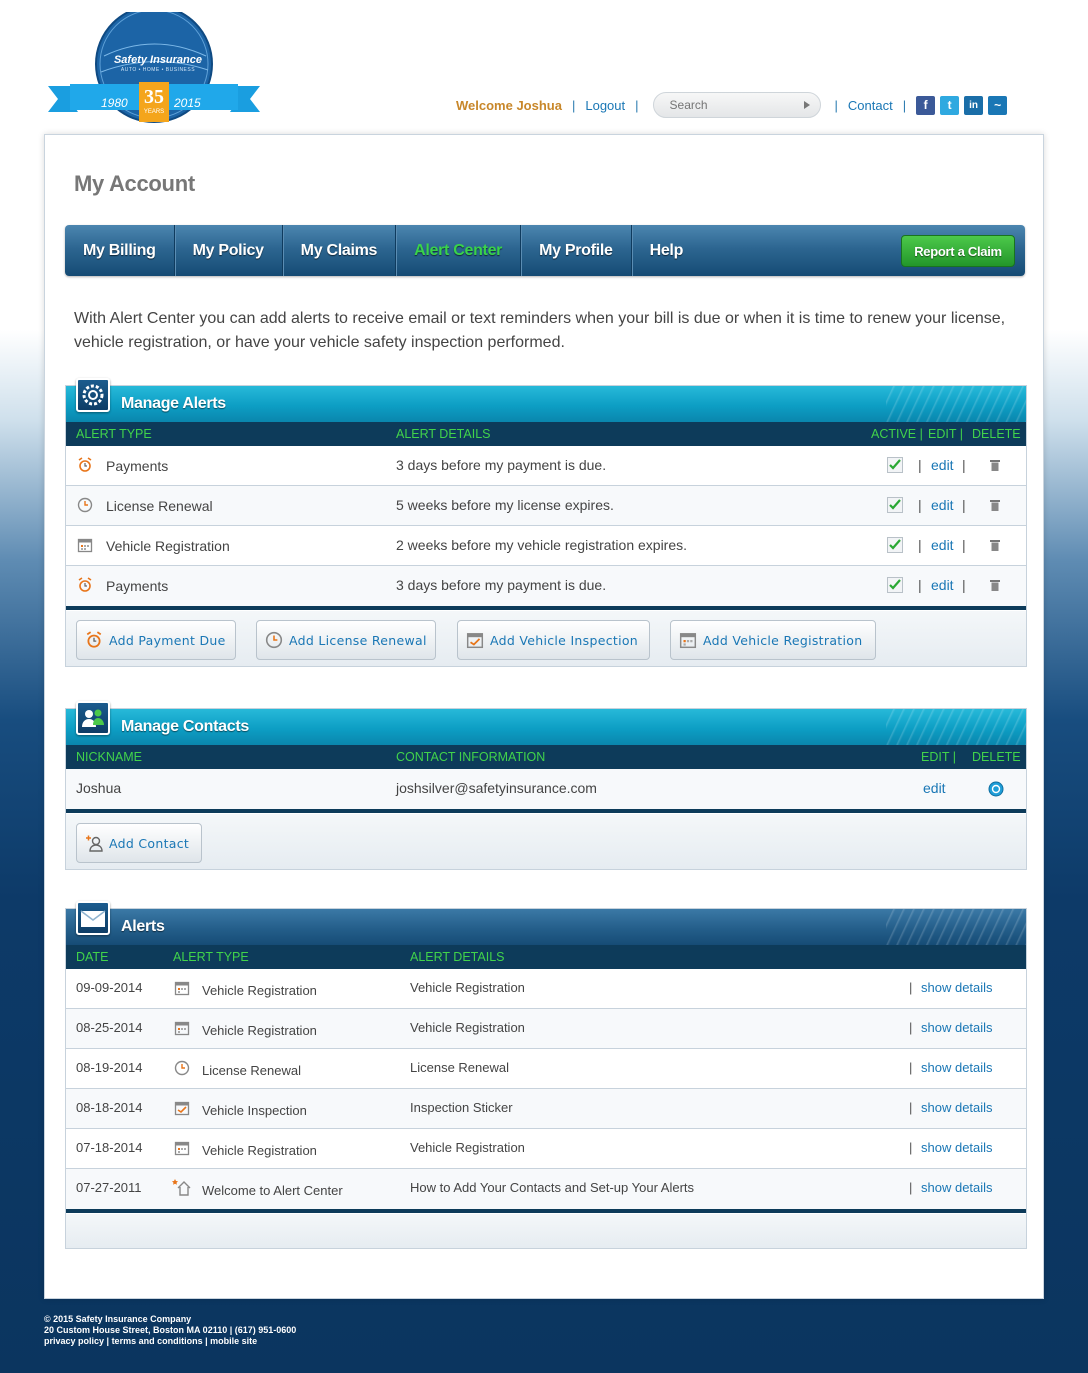  Describe the element at coordinates (173, 403) in the screenshot. I see `manage-alerts-title: Manage Alerts` at that location.